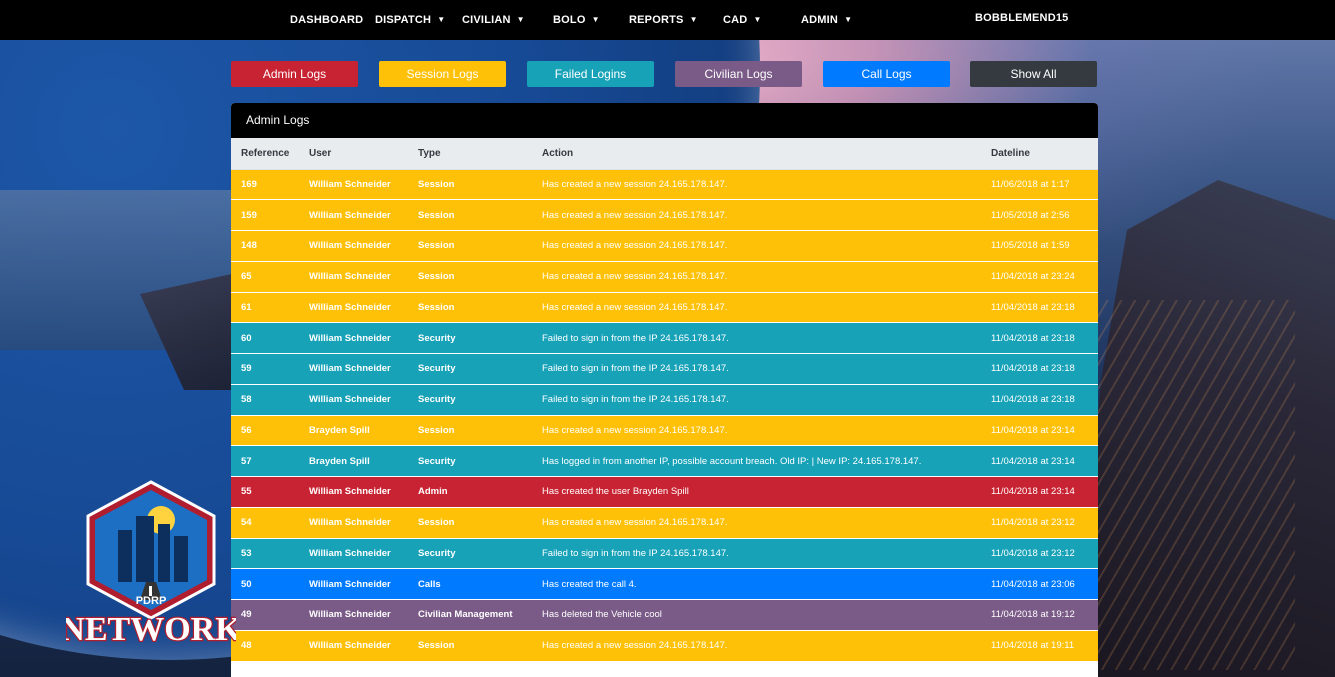 This screenshot has height=677, width=1335. What do you see at coordinates (1039, 215) in the screenshot?
I see `dateline-cell: 11/05/2018 at 2:56` at bounding box center [1039, 215].